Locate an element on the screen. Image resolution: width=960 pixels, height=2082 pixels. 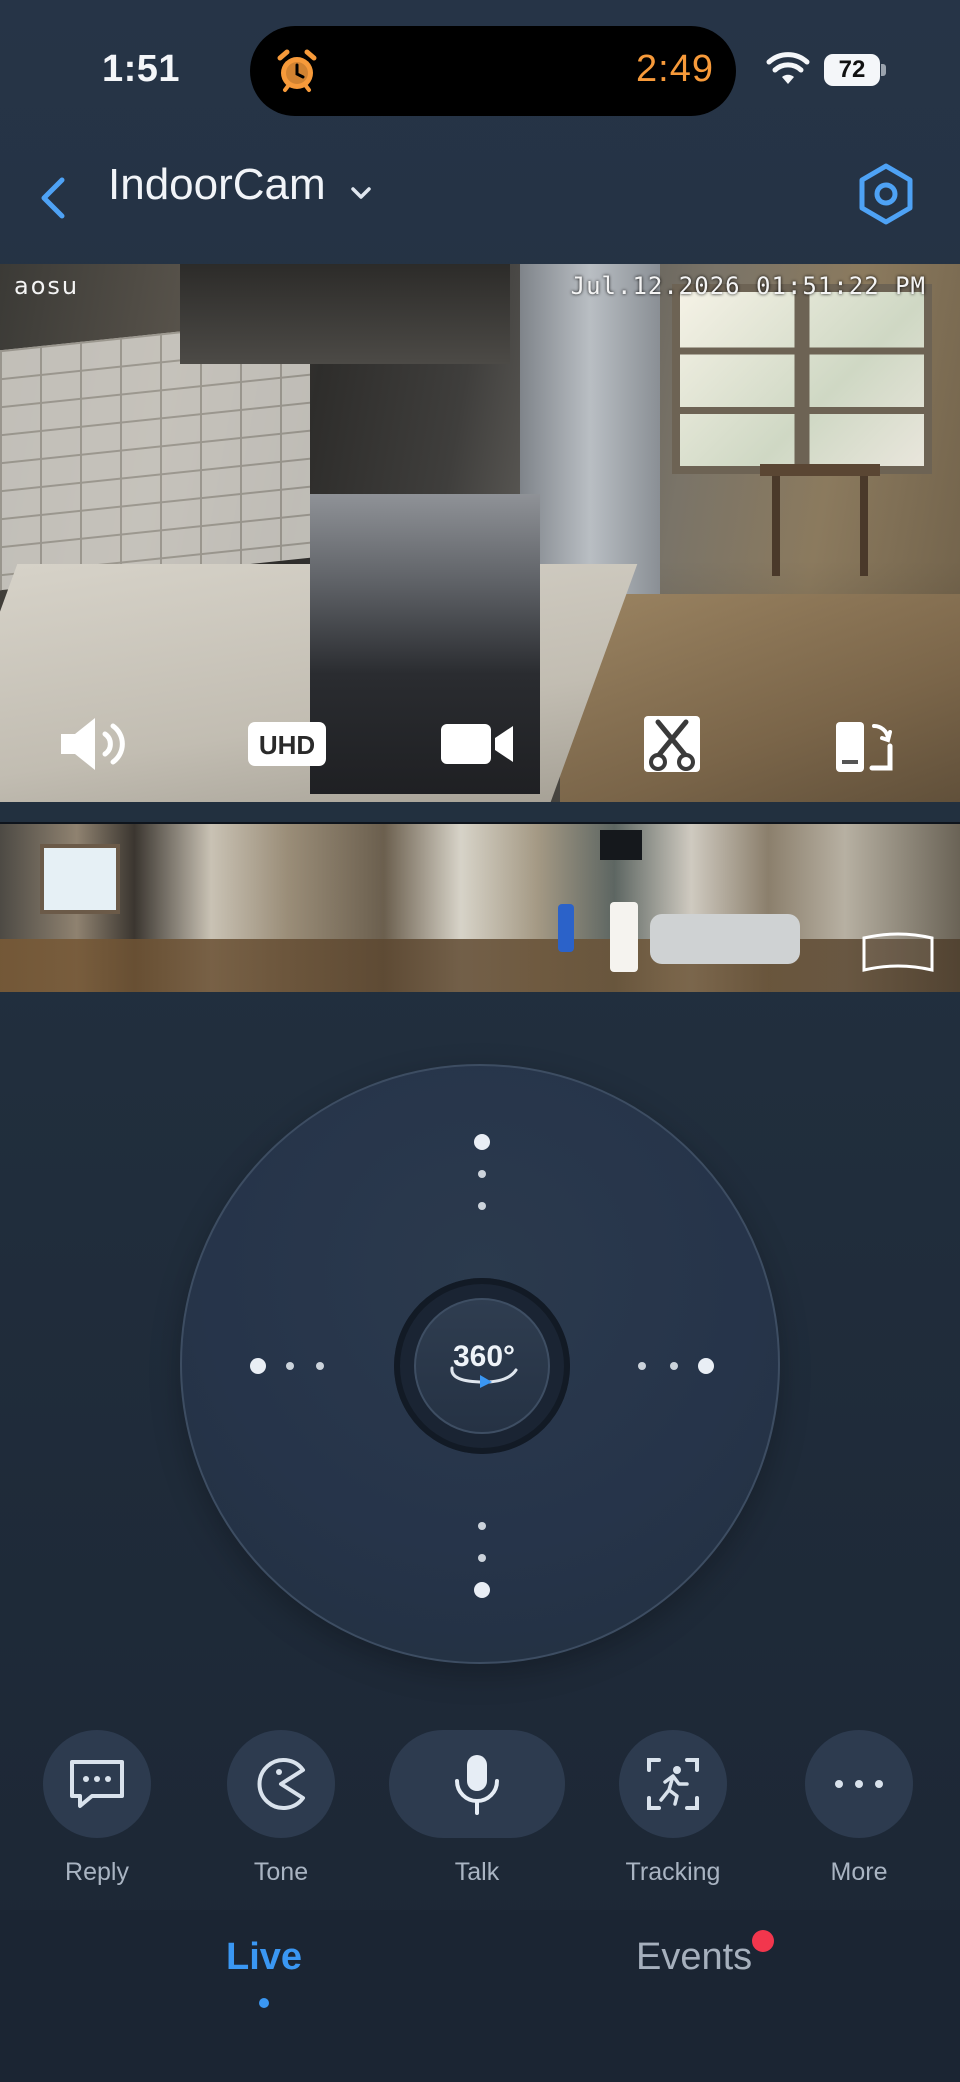
tab-live: Live is located at coordinates (264, 1957).